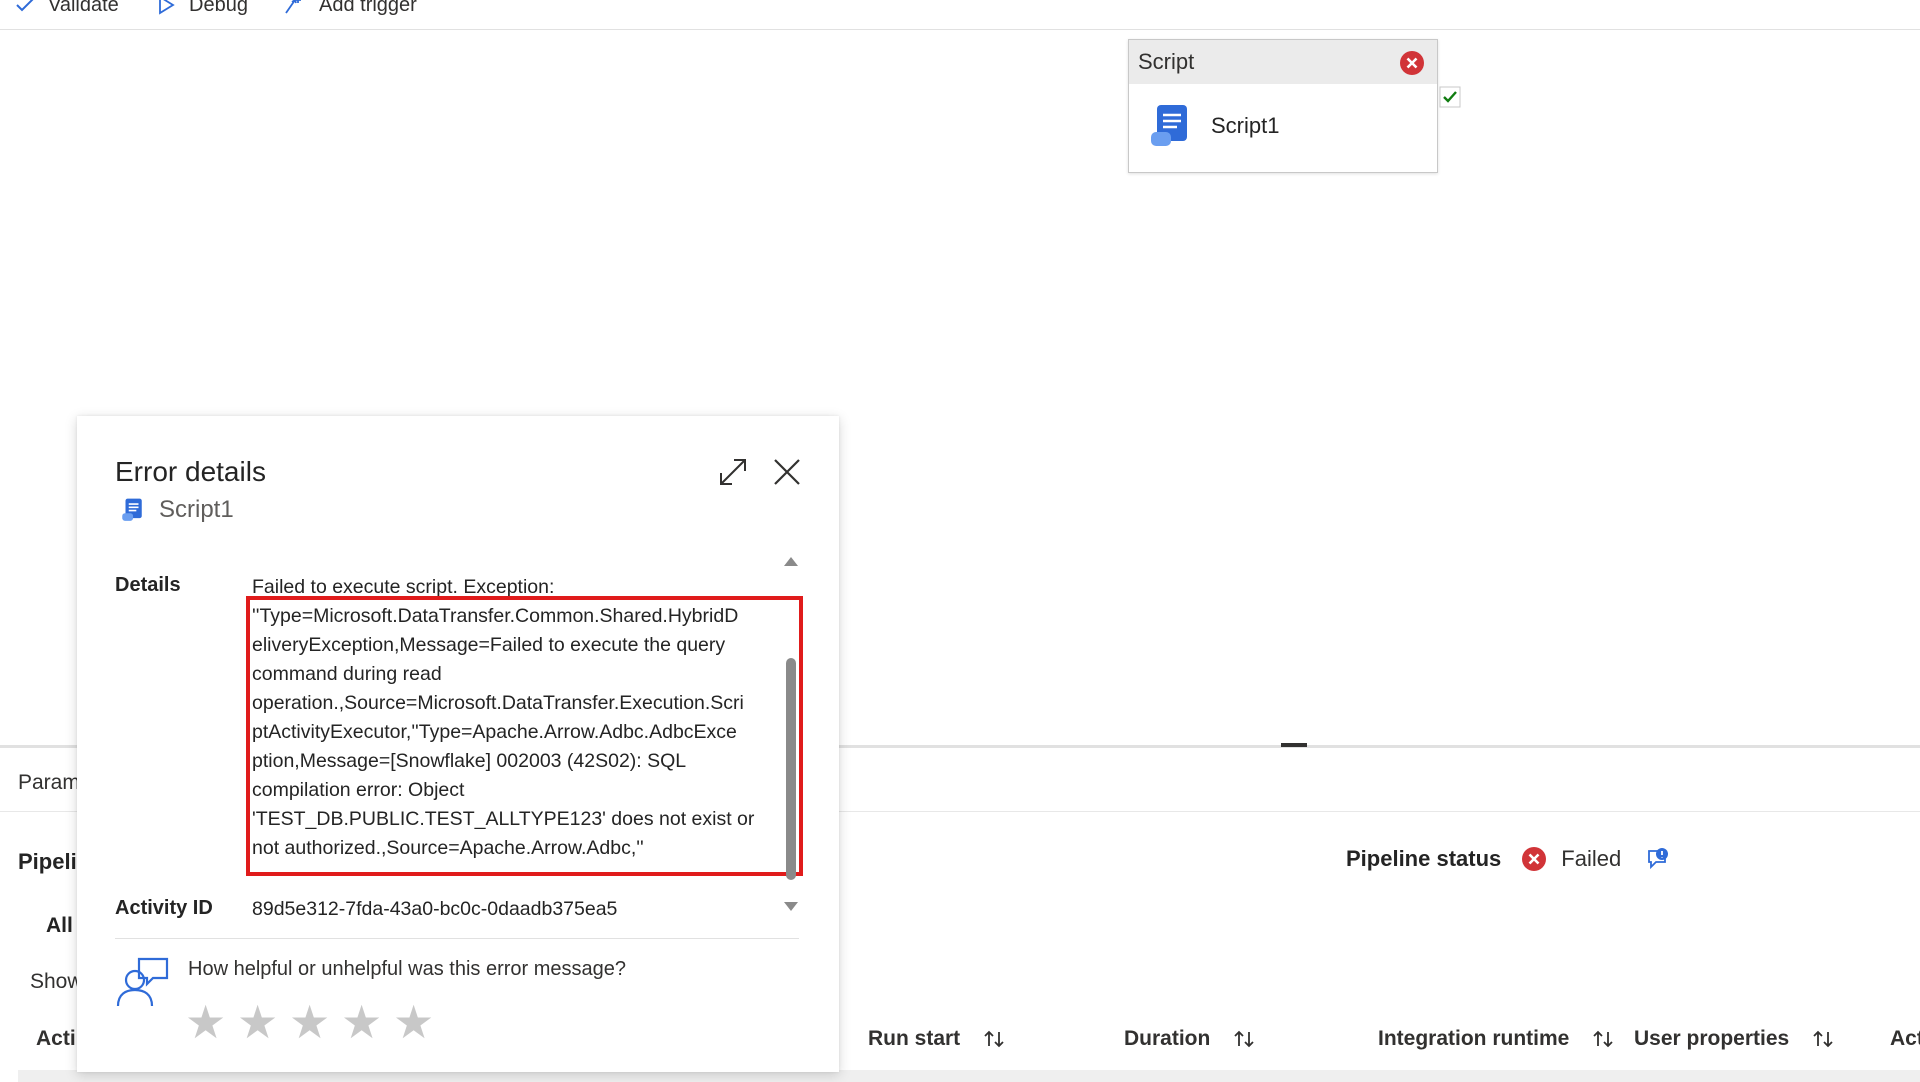  Describe the element at coordinates (1424, 858) in the screenshot. I see `pipeline-status-label: Pipeline status` at that location.